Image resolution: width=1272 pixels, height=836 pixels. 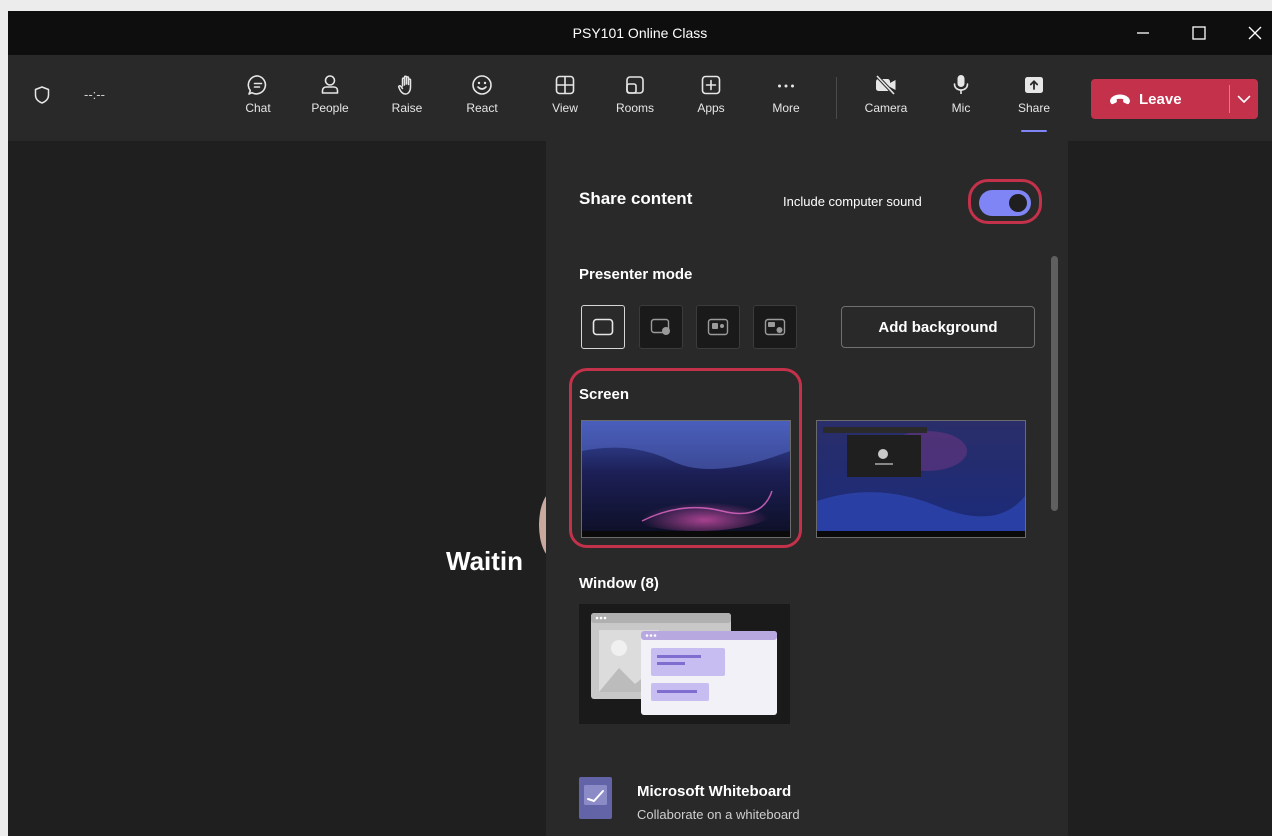 What do you see at coordinates (482, 108) in the screenshot?
I see `react-label: React` at bounding box center [482, 108].